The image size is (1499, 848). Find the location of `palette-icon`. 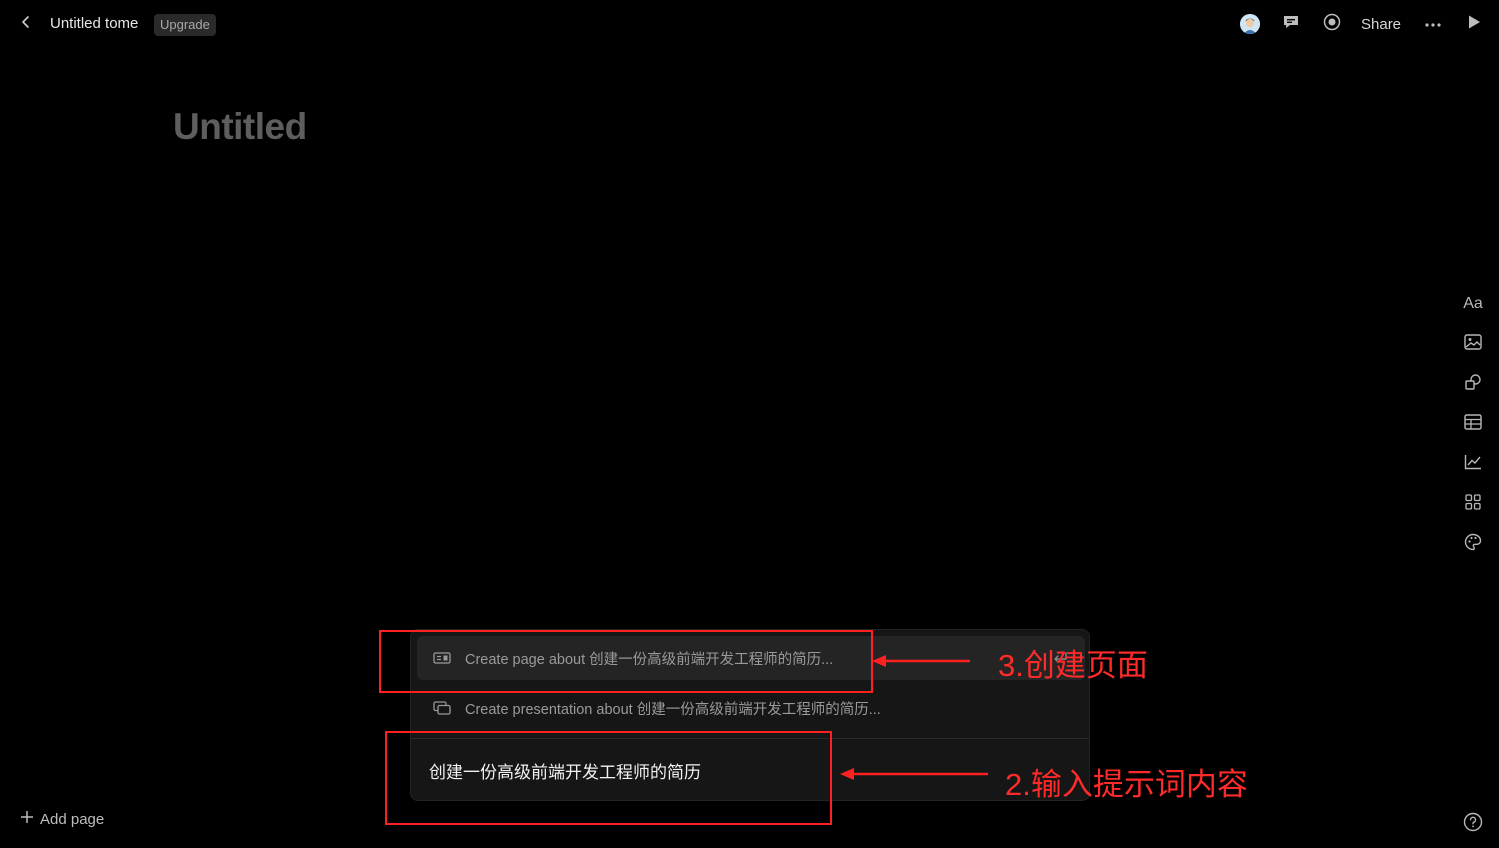

palette-icon is located at coordinates (1473, 544).